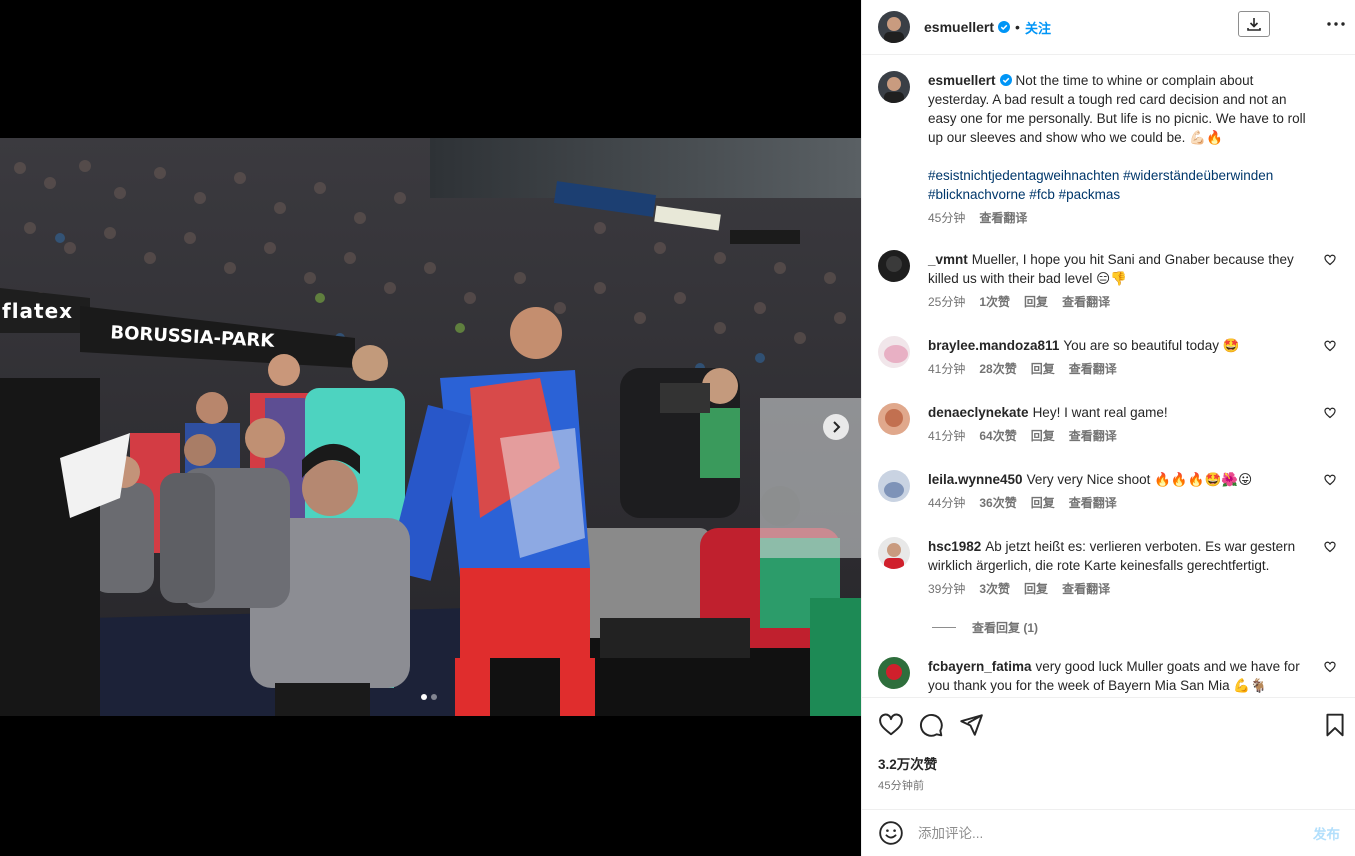  Describe the element at coordinates (947, 503) in the screenshot. I see `comment-time: 44分钟` at that location.